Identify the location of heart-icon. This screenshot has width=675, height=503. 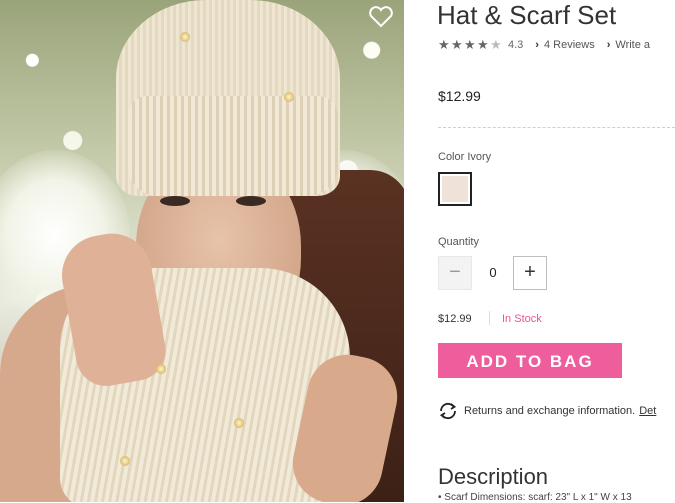
(381, 17).